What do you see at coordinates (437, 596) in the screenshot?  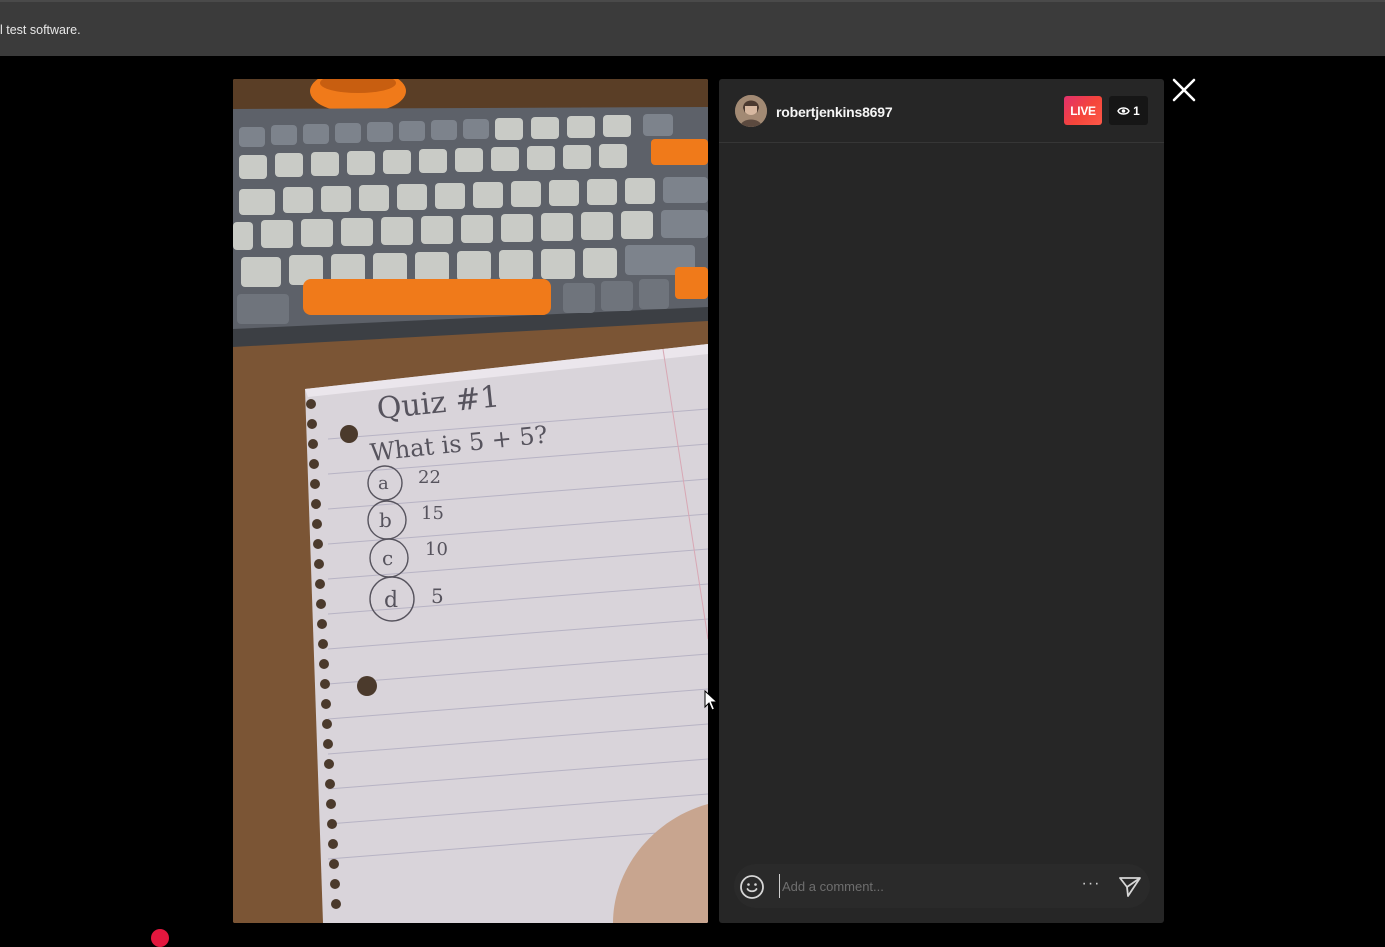 I see `svg-text: 5` at bounding box center [437, 596].